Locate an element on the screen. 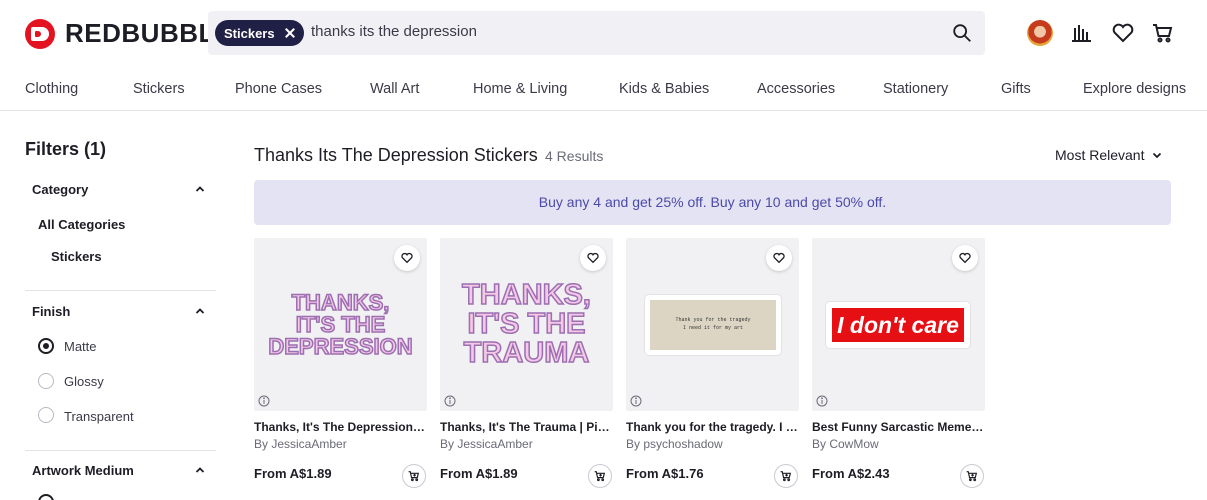 Image resolution: width=1207 pixels, height=500 pixels. sticker-line: TRAUMA is located at coordinates (526, 353).